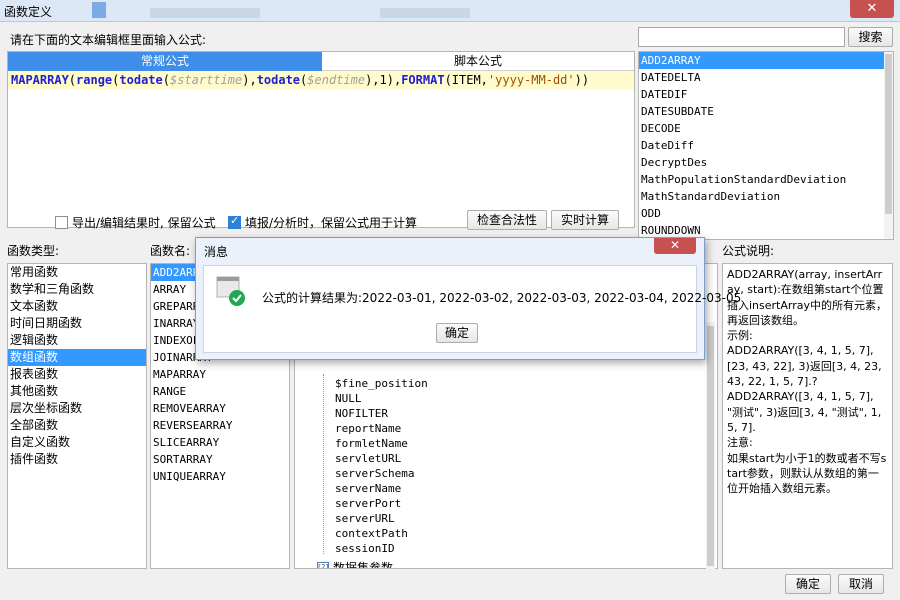 The height and width of the screenshot is (600, 900). What do you see at coordinates (740, 336) in the screenshot?
I see `description-line: 示例:` at bounding box center [740, 336].